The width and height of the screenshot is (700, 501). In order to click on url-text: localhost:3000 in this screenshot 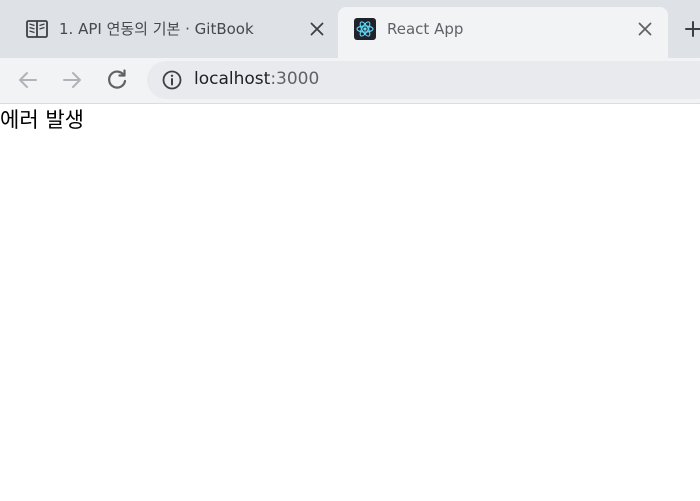, I will do `click(256, 79)`.